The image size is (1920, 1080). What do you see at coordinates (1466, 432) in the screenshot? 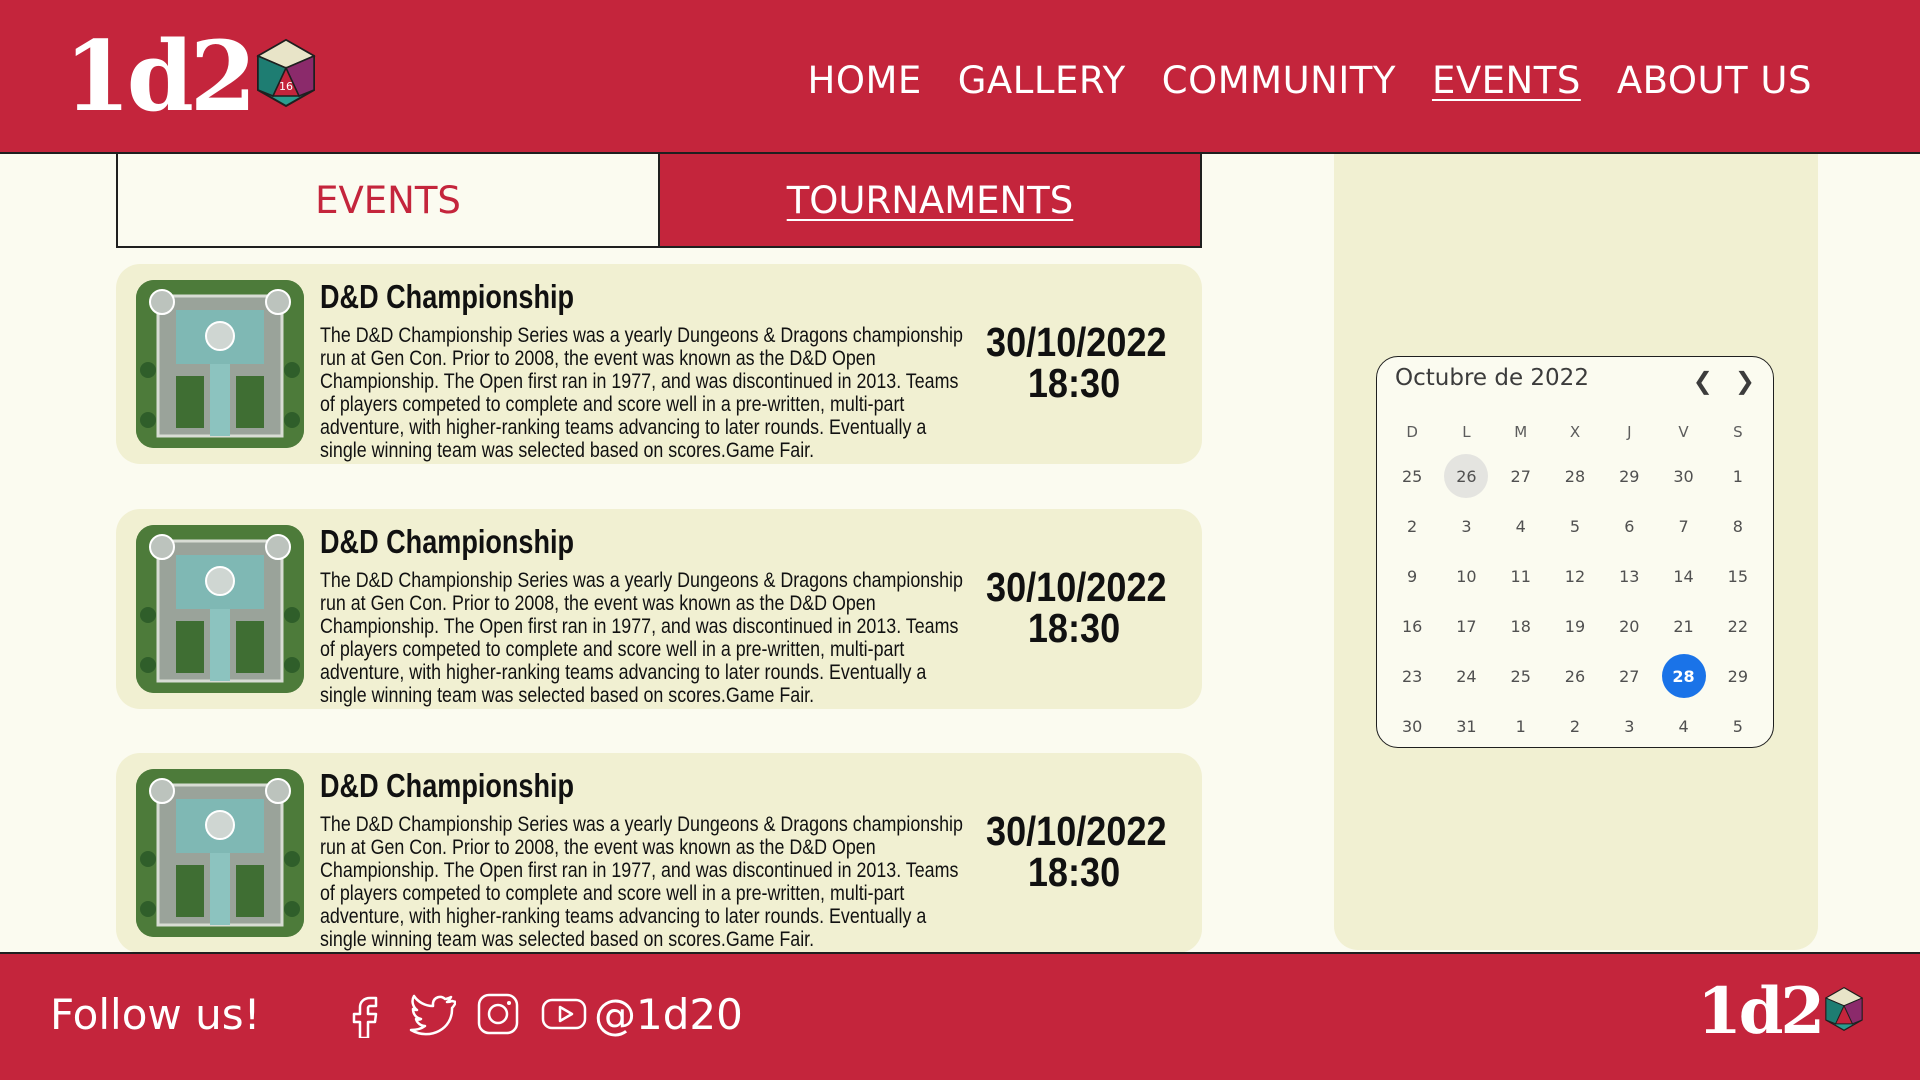
I see `calendar-weekday: L` at bounding box center [1466, 432].